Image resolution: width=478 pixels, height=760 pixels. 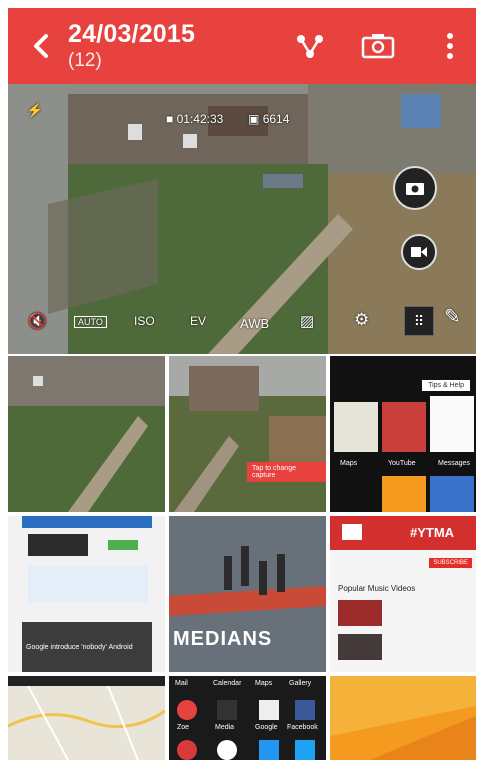 What do you see at coordinates (286, 472) in the screenshot?
I see `capture-tip-banner: Tap to change capture` at bounding box center [286, 472].